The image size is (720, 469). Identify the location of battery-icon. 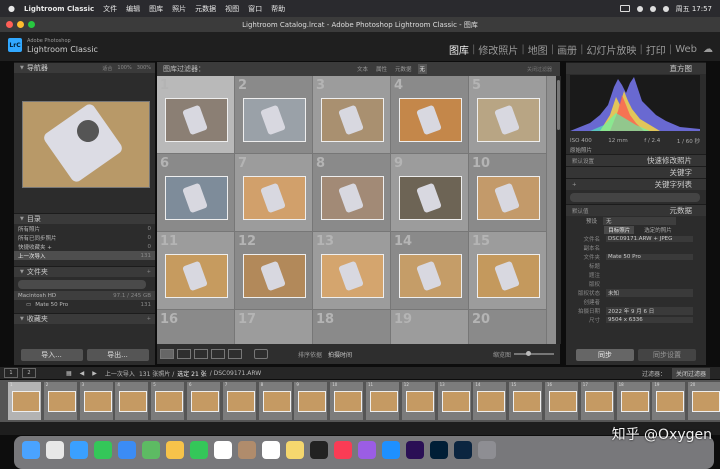
(624, 8).